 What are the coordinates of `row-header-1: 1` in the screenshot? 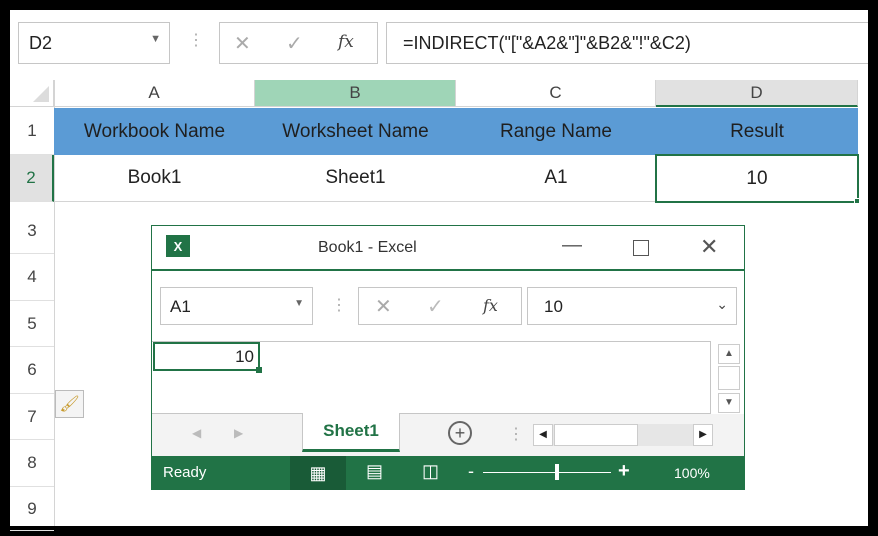 It's located at (32, 131).